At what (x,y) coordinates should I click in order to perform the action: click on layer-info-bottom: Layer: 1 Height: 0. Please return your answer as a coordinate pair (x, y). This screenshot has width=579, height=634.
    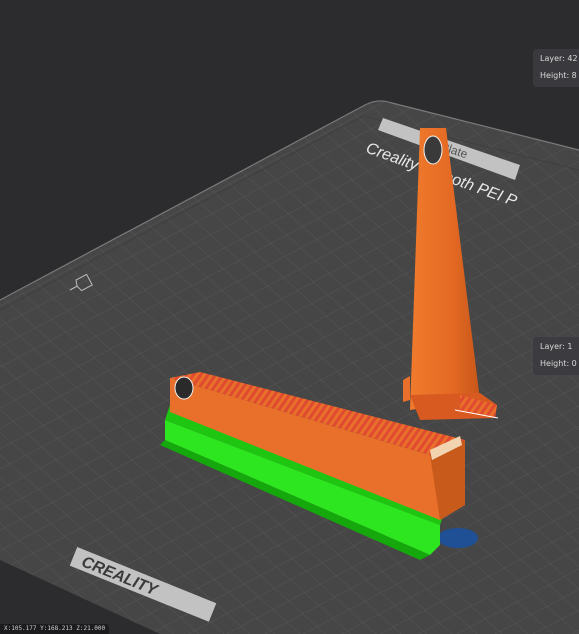
    Looking at the image, I should click on (556, 356).